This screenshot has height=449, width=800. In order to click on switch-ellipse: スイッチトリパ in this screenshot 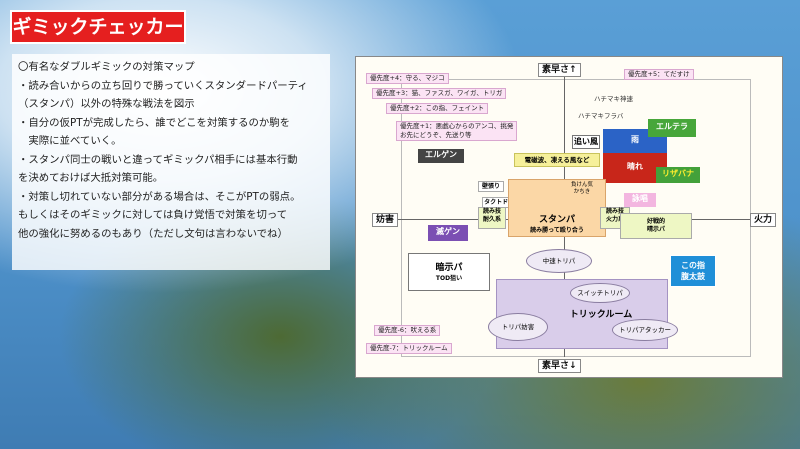, I will do `click(600, 293)`.